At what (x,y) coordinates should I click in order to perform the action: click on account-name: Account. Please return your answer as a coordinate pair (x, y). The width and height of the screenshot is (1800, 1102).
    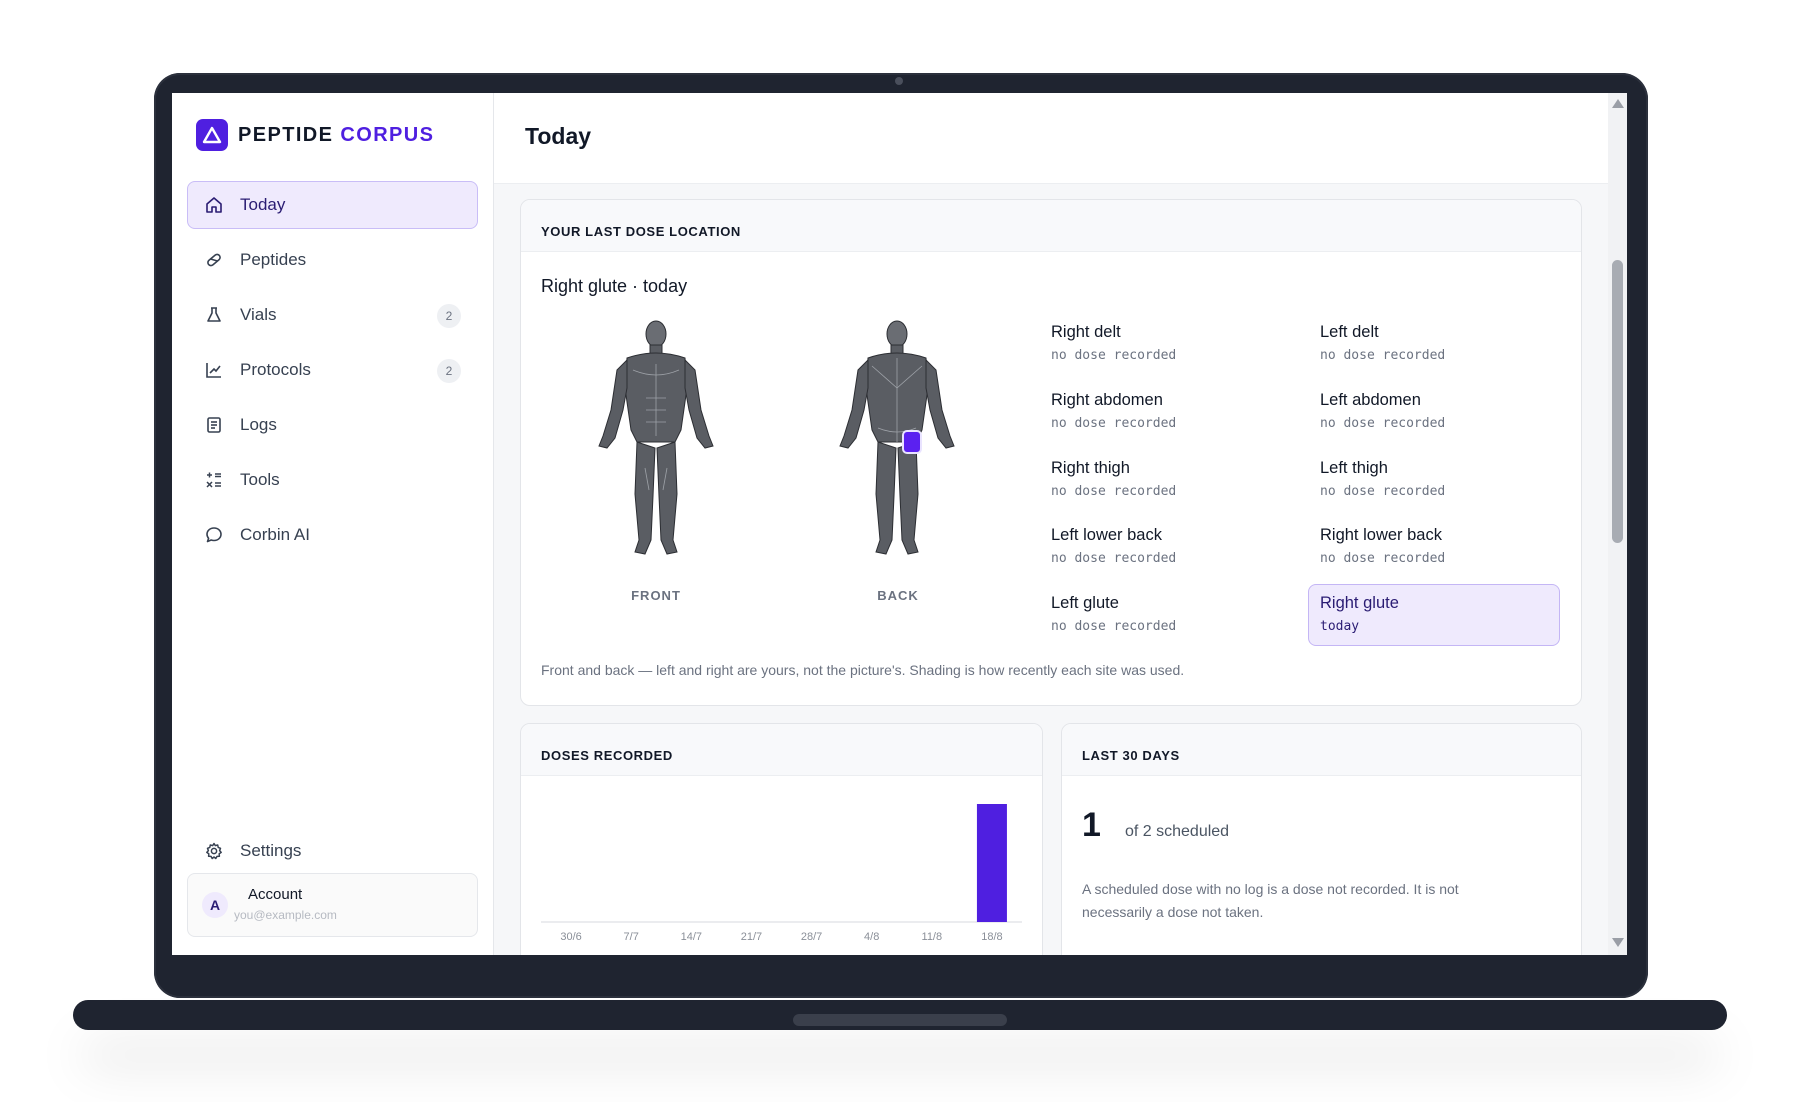
    Looking at the image, I should click on (275, 894).